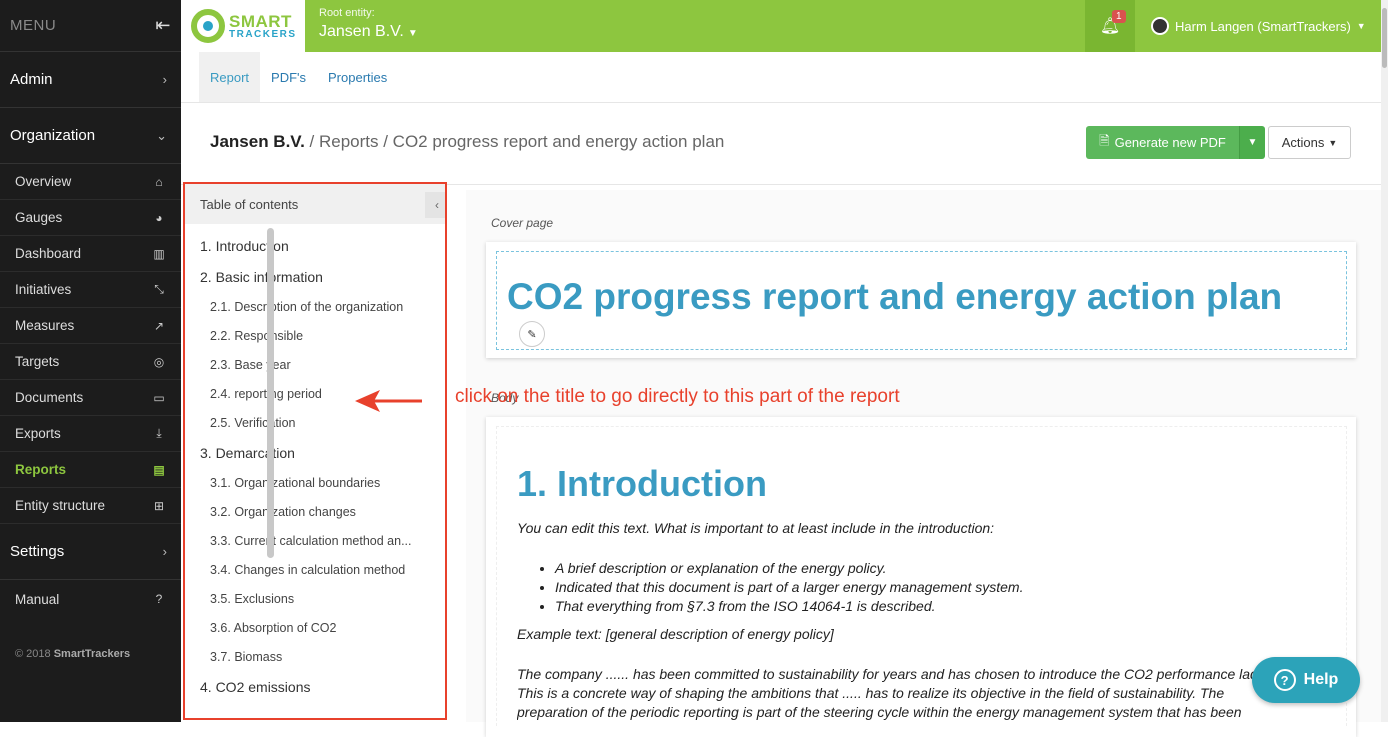  Describe the element at coordinates (315, 276) in the screenshot. I see `toc-entry: 2. Basic information` at that location.